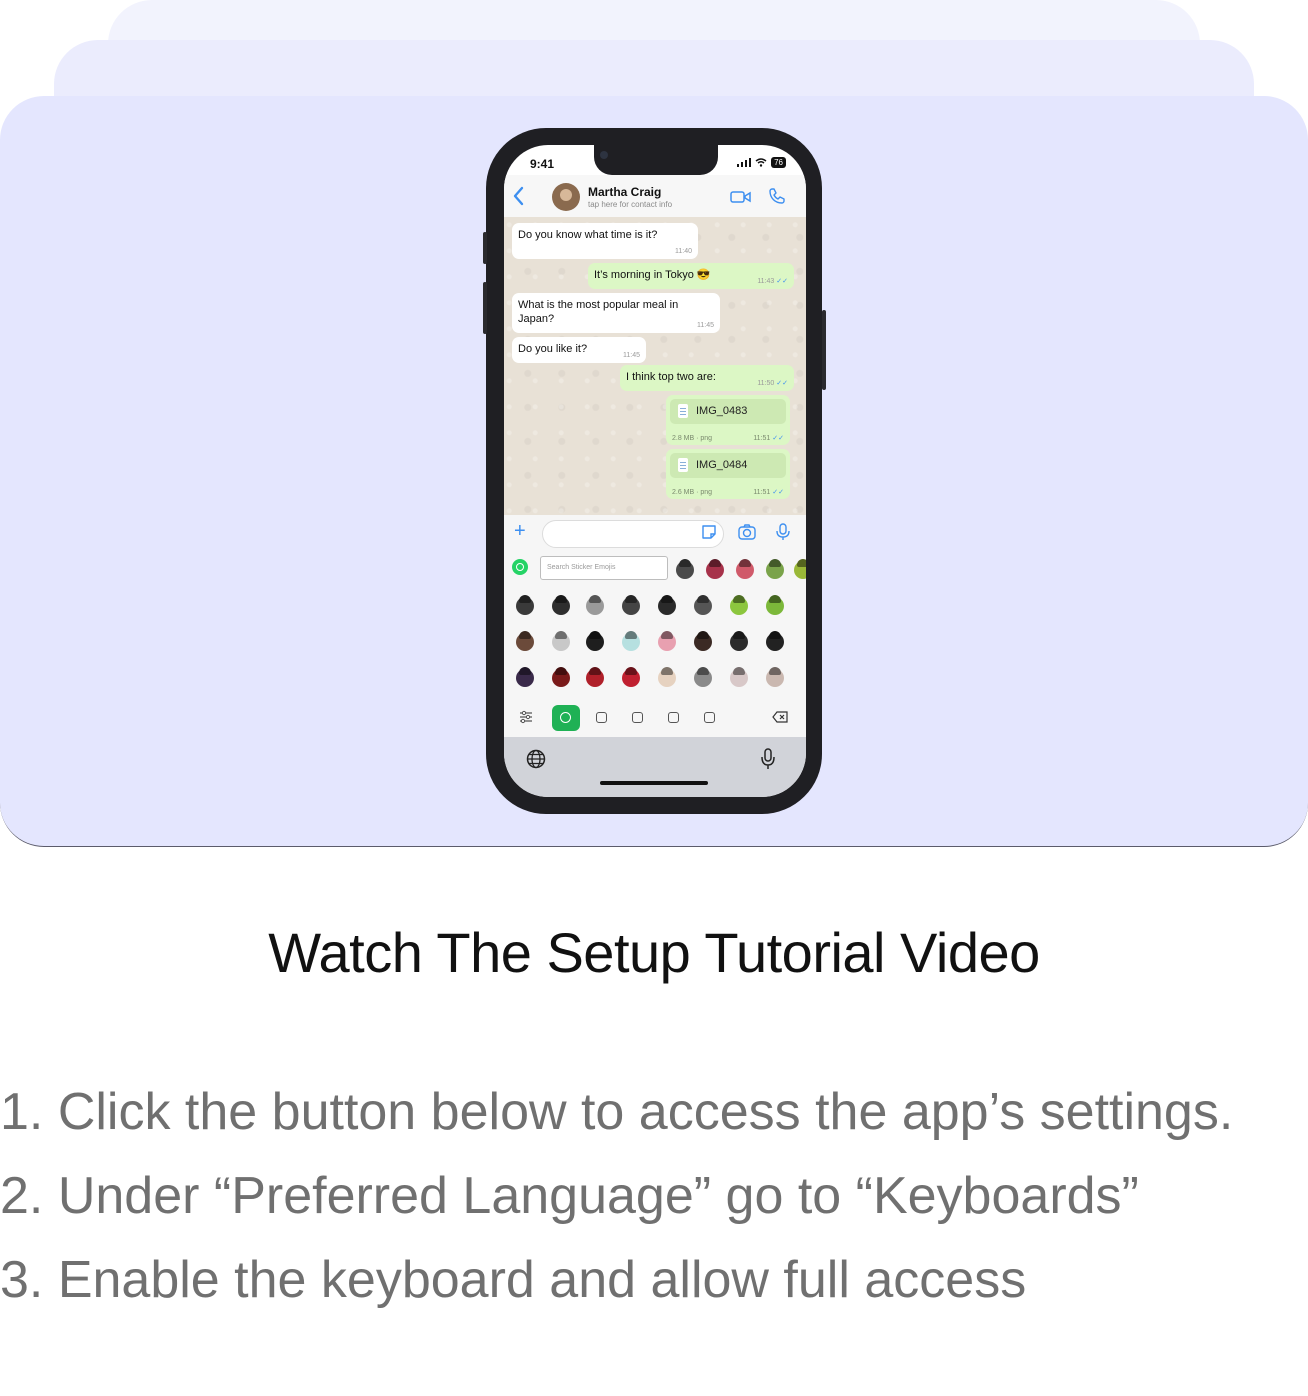  What do you see at coordinates (692, 492) in the screenshot?
I see `file-meta: 2.6 MB · png` at bounding box center [692, 492].